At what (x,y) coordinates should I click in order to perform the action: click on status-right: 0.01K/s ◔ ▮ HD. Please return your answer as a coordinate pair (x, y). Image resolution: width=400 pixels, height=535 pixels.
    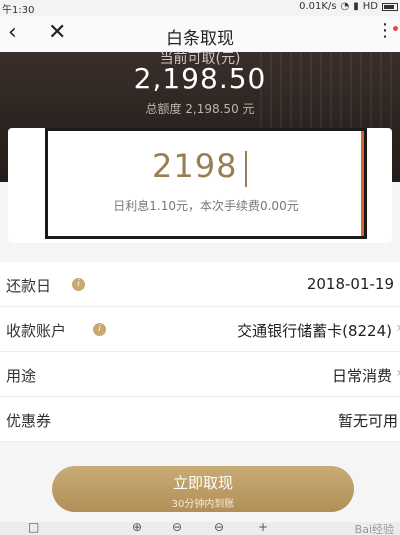
    Looking at the image, I should click on (348, 6).